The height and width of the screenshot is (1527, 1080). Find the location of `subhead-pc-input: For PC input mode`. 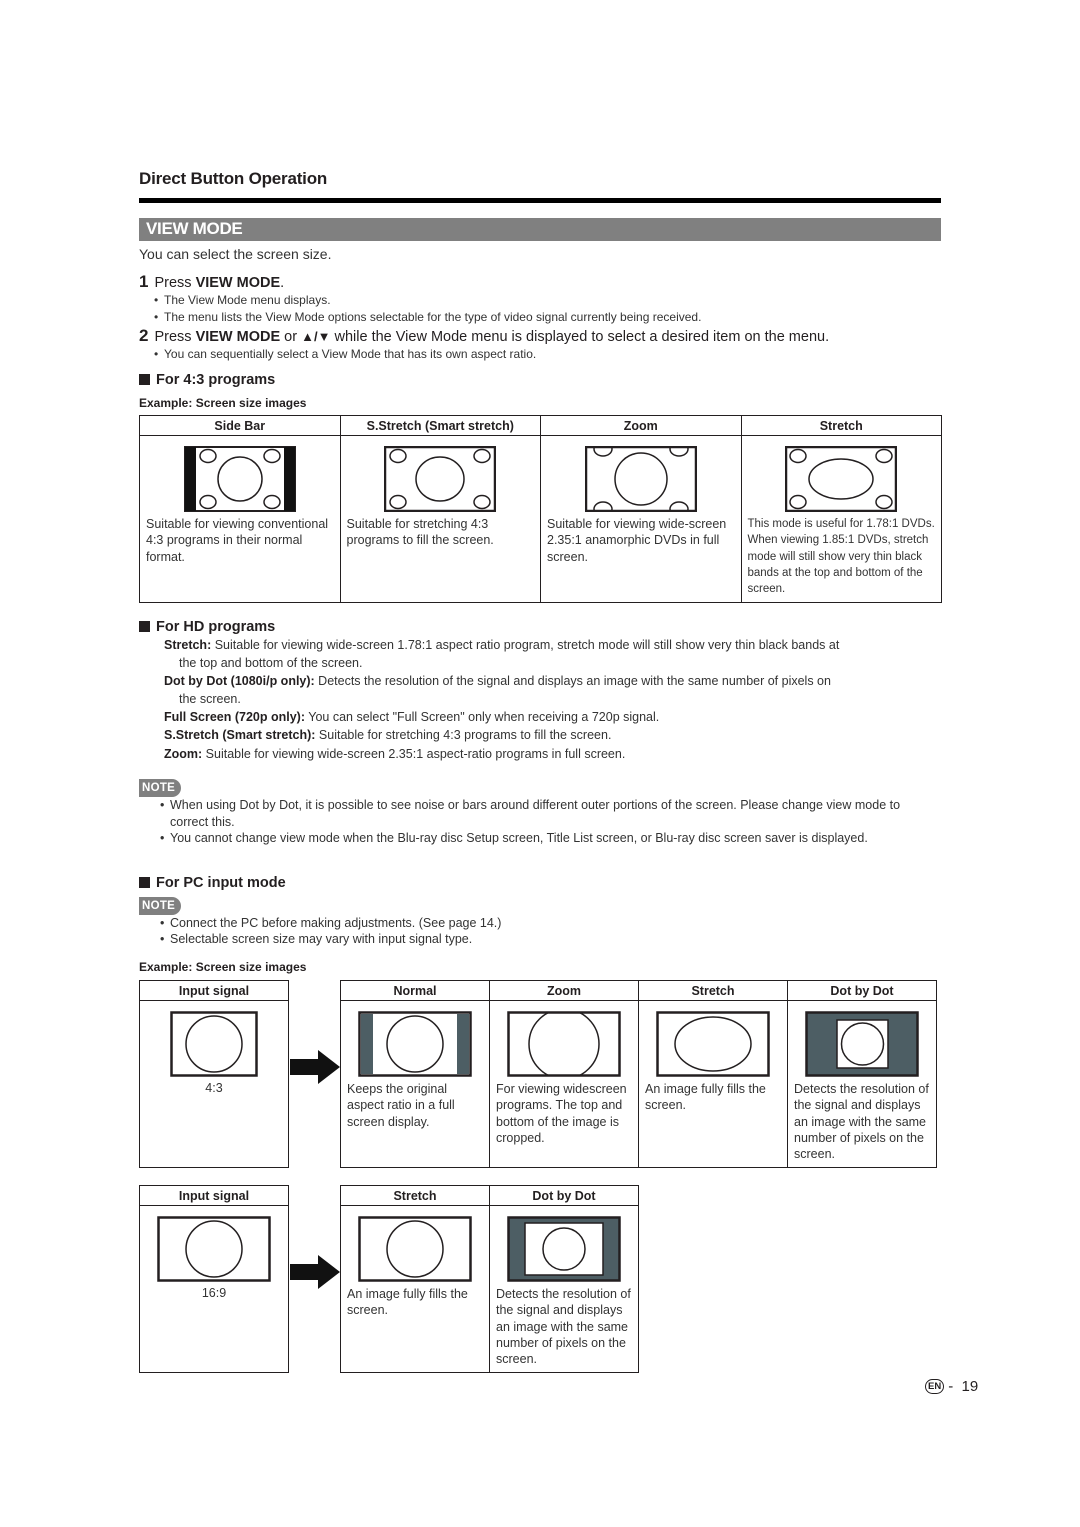

subhead-pc-input: For PC input mode is located at coordinates (212, 883).